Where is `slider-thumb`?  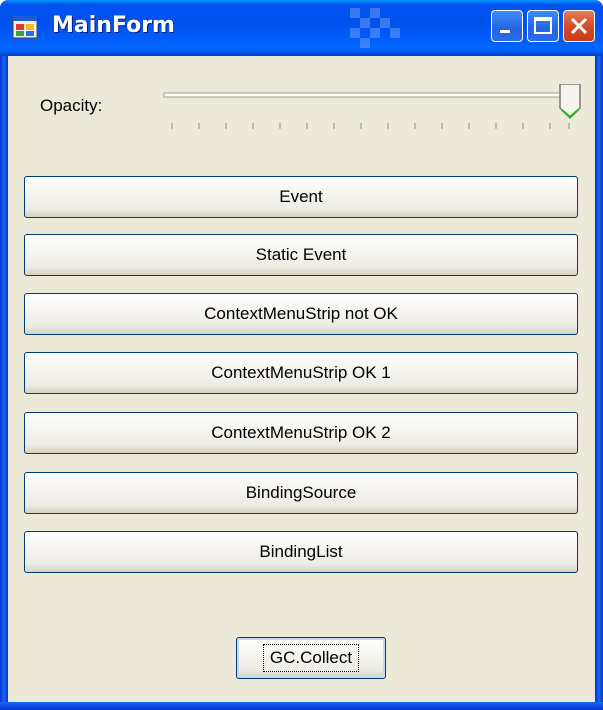 slider-thumb is located at coordinates (570, 102).